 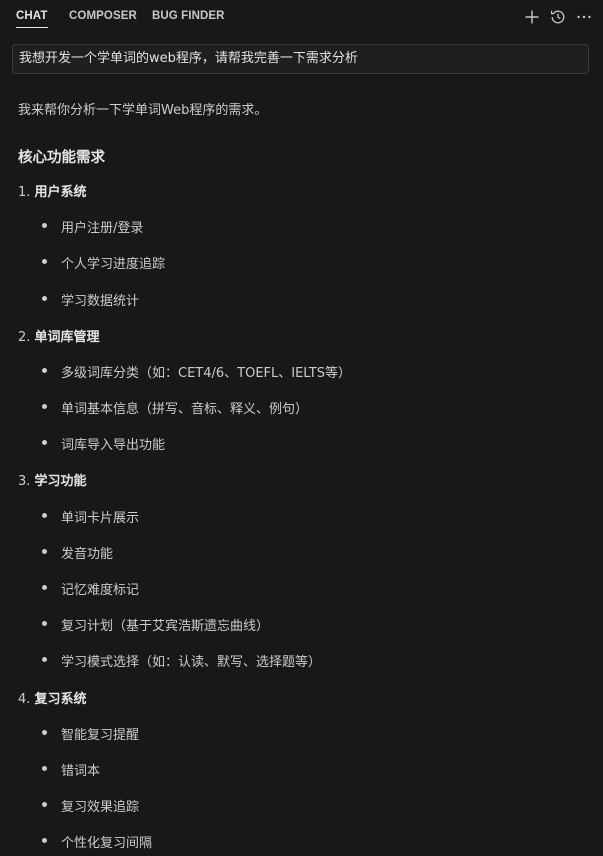 I want to click on list-item-text: 多级词库分类（如：CET4/6、TOEFL、IELTS等）, so click(x=206, y=373).